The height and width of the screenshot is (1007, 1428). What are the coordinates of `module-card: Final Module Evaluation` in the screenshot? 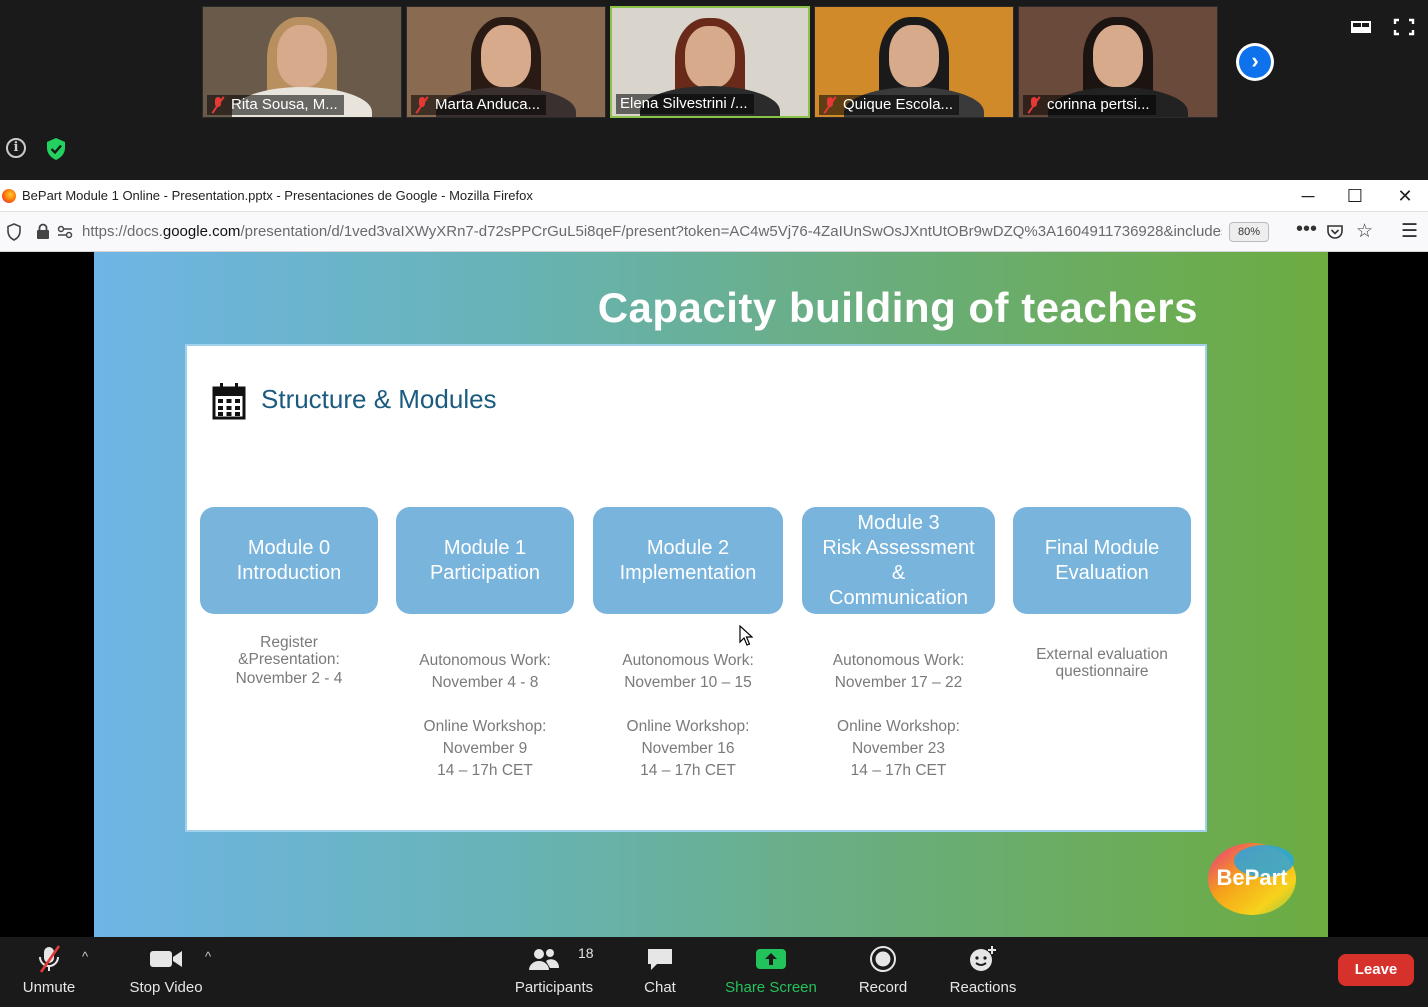 It's located at (1102, 560).